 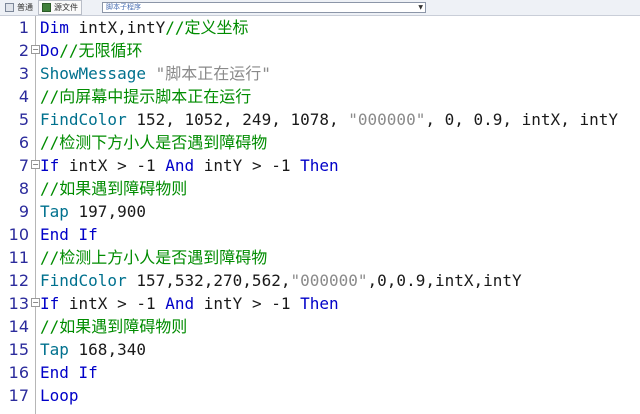 I want to click on code-token: Do, so click(x=50, y=50).